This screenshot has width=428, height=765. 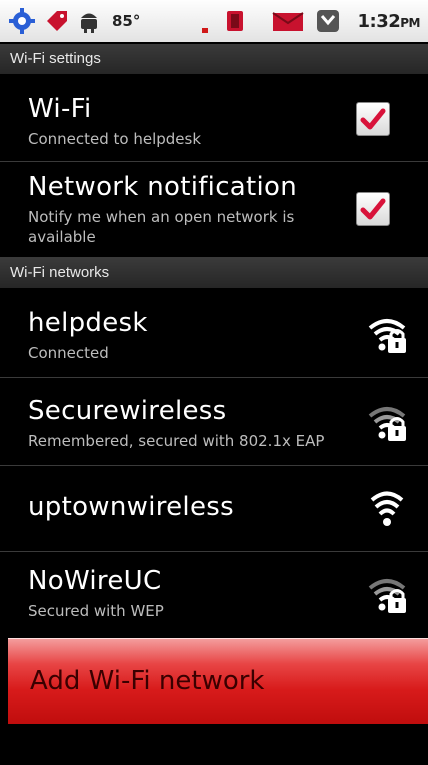 I want to click on calendar-icon, so click(x=328, y=21).